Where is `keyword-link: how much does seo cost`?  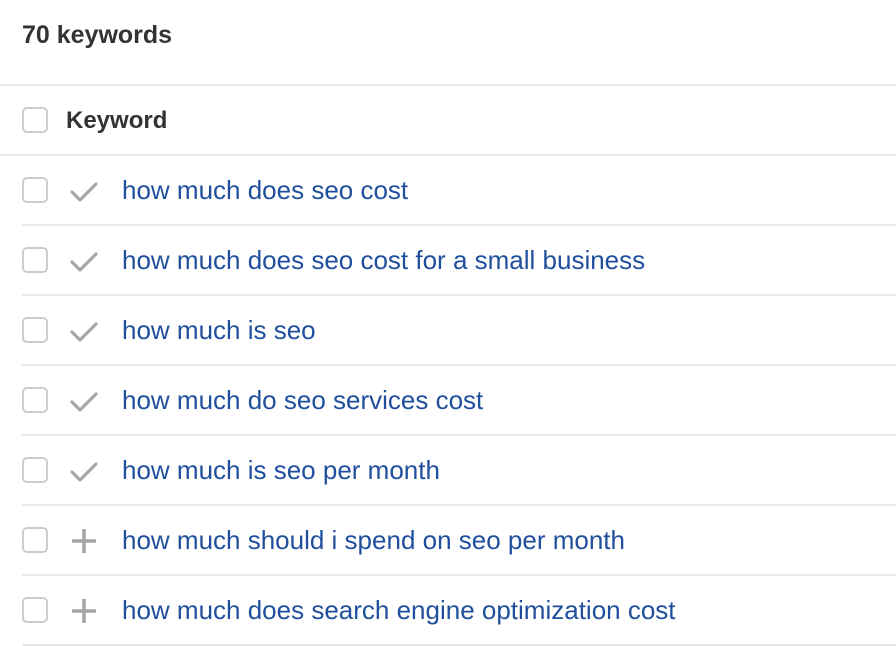 keyword-link: how much does seo cost is located at coordinates (265, 190).